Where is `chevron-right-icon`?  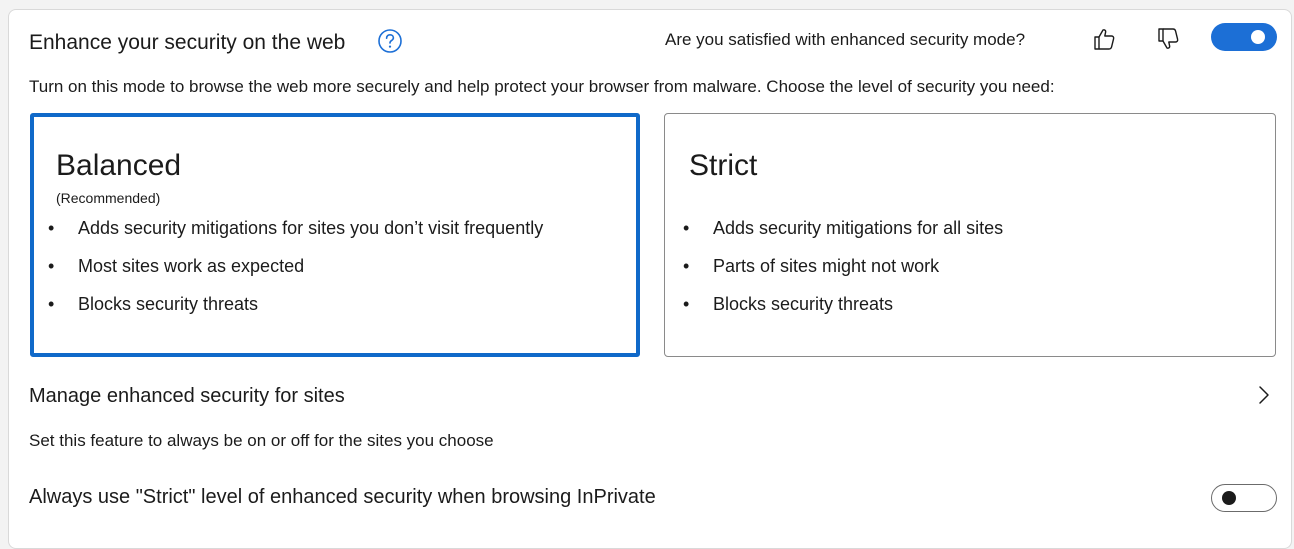 chevron-right-icon is located at coordinates (1264, 395).